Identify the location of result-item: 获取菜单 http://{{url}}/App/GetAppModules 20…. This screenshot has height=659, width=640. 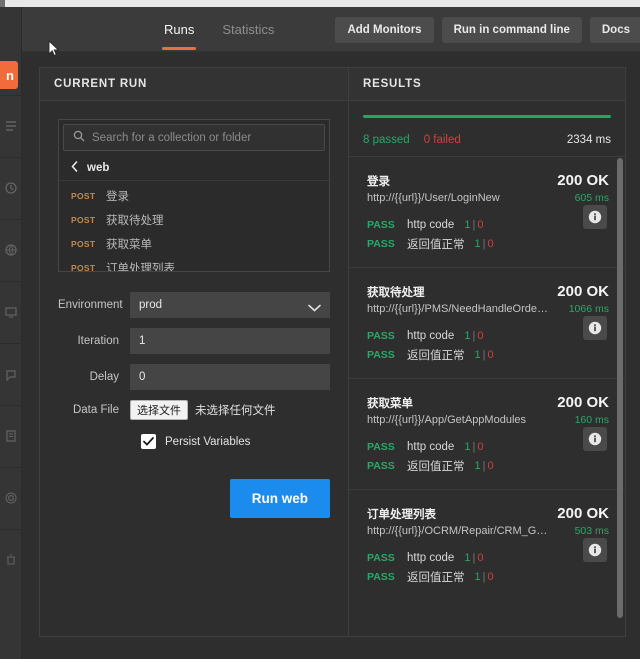
(487, 434).